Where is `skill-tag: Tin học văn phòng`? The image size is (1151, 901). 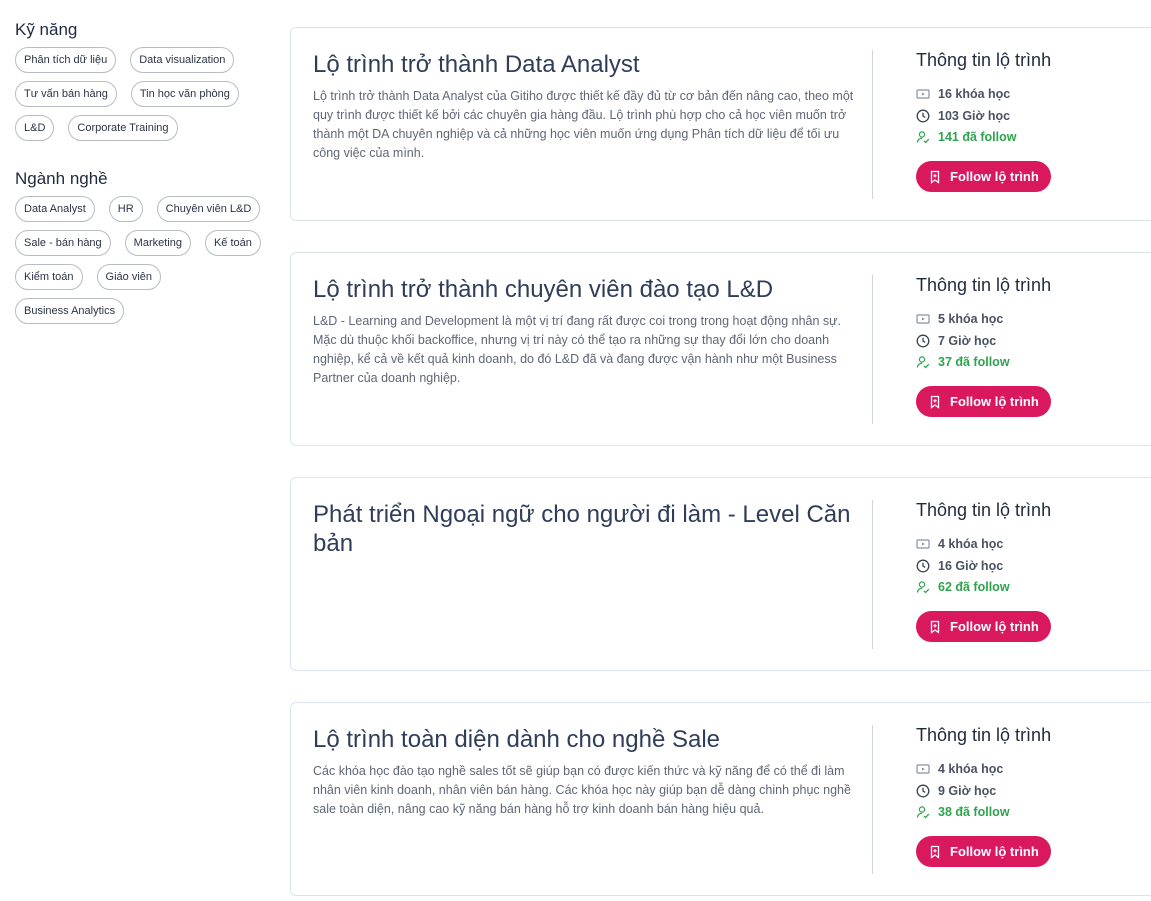
skill-tag: Tin học văn phòng is located at coordinates (184, 94).